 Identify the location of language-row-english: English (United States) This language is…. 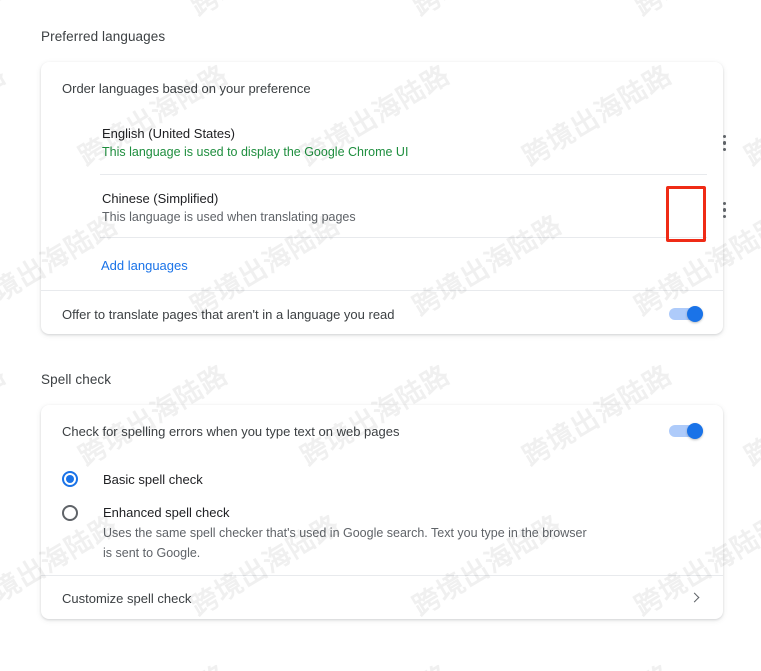
(384, 143).